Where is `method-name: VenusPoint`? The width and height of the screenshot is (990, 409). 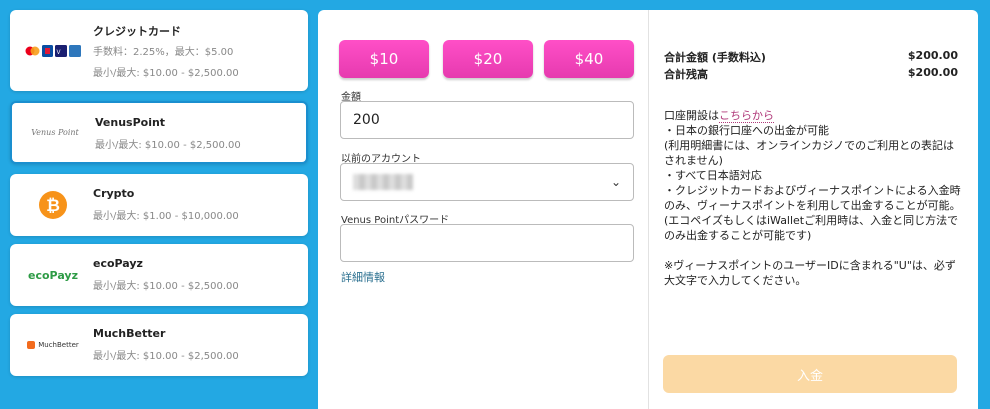
method-name: VenusPoint is located at coordinates (130, 122).